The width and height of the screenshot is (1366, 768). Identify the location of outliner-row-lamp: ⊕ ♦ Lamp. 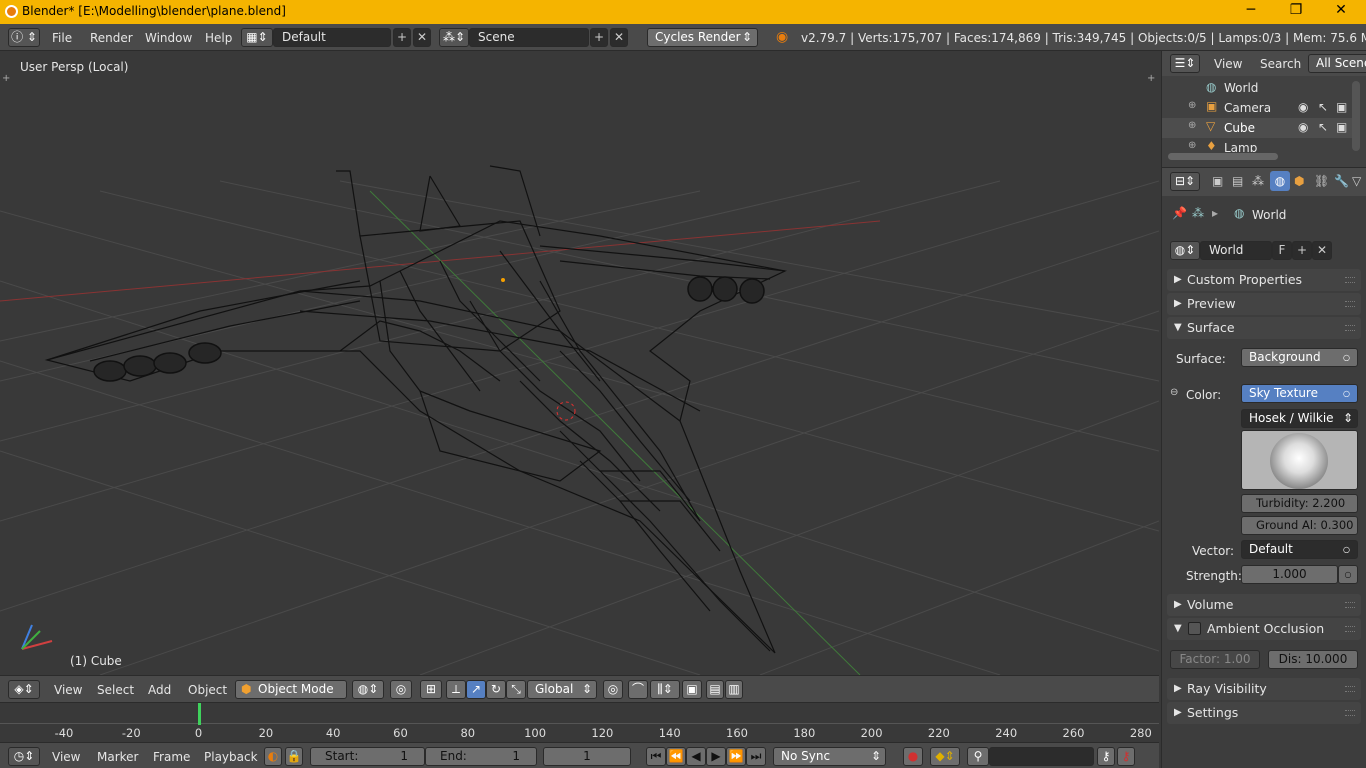
(1257, 145).